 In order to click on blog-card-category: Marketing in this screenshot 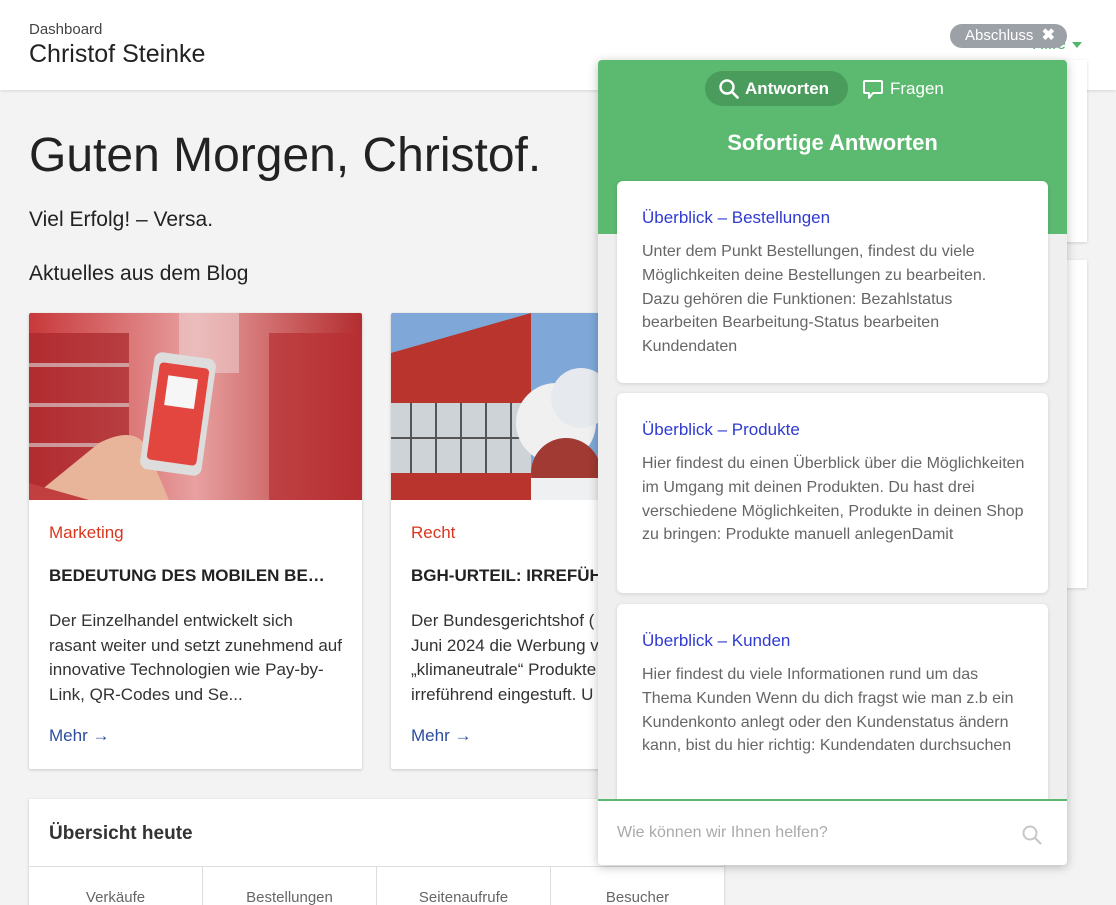, I will do `click(86, 532)`.